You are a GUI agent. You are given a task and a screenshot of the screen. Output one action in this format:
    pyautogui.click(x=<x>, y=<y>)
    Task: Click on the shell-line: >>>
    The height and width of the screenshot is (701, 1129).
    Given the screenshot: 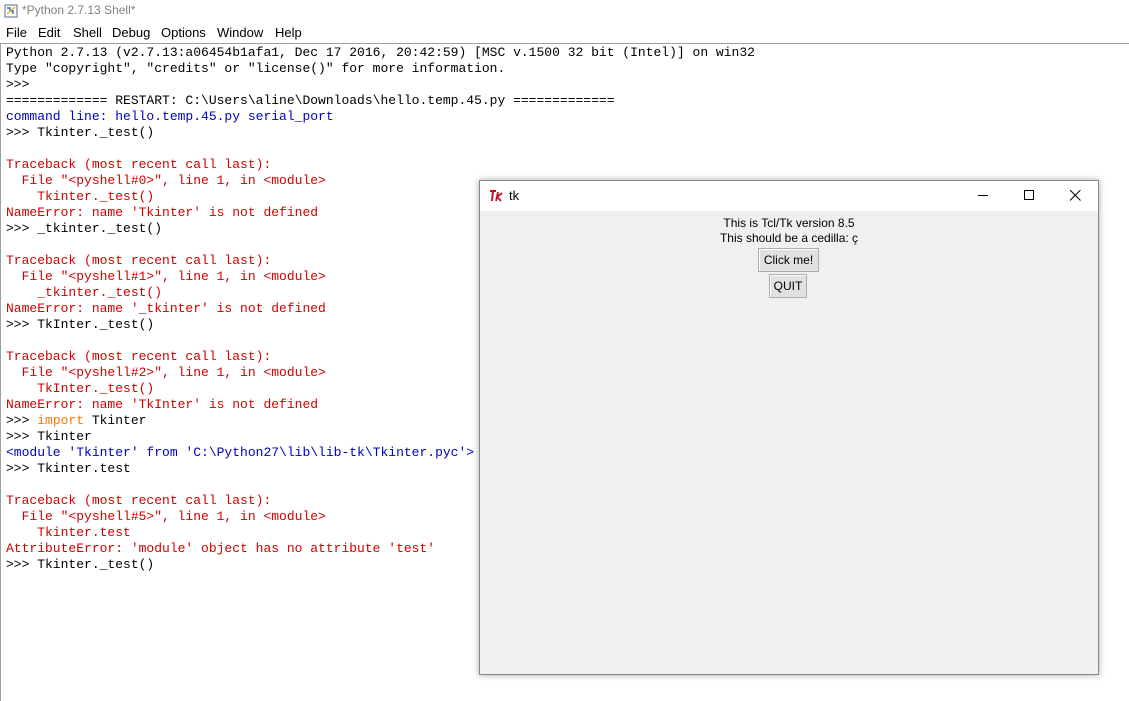 What is the action you would take?
    pyautogui.click(x=565, y=85)
    